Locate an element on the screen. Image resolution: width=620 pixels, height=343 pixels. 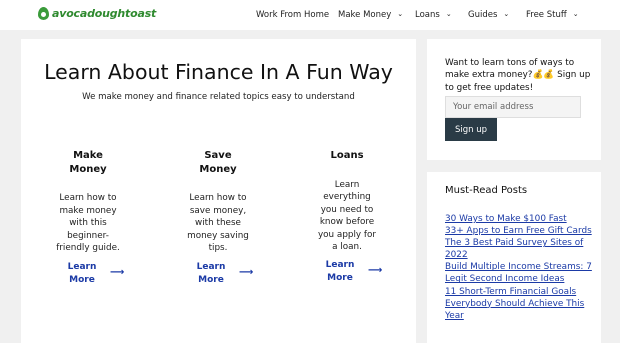
learn-more-link-make-money: Learn More ⟶ is located at coordinates (96, 273).